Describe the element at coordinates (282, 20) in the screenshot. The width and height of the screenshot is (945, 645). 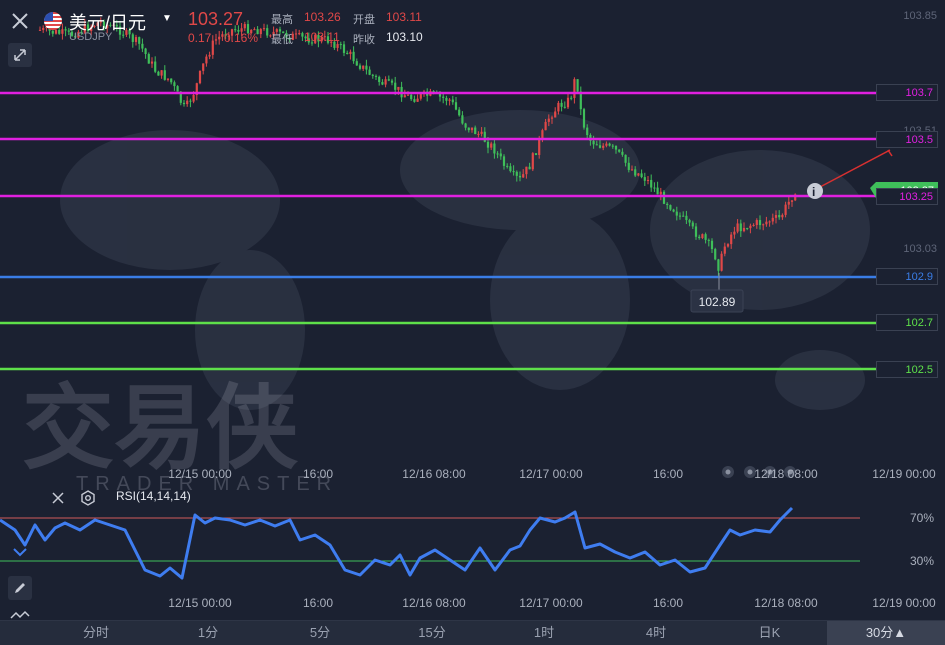
I see `high-label: 最高` at that location.